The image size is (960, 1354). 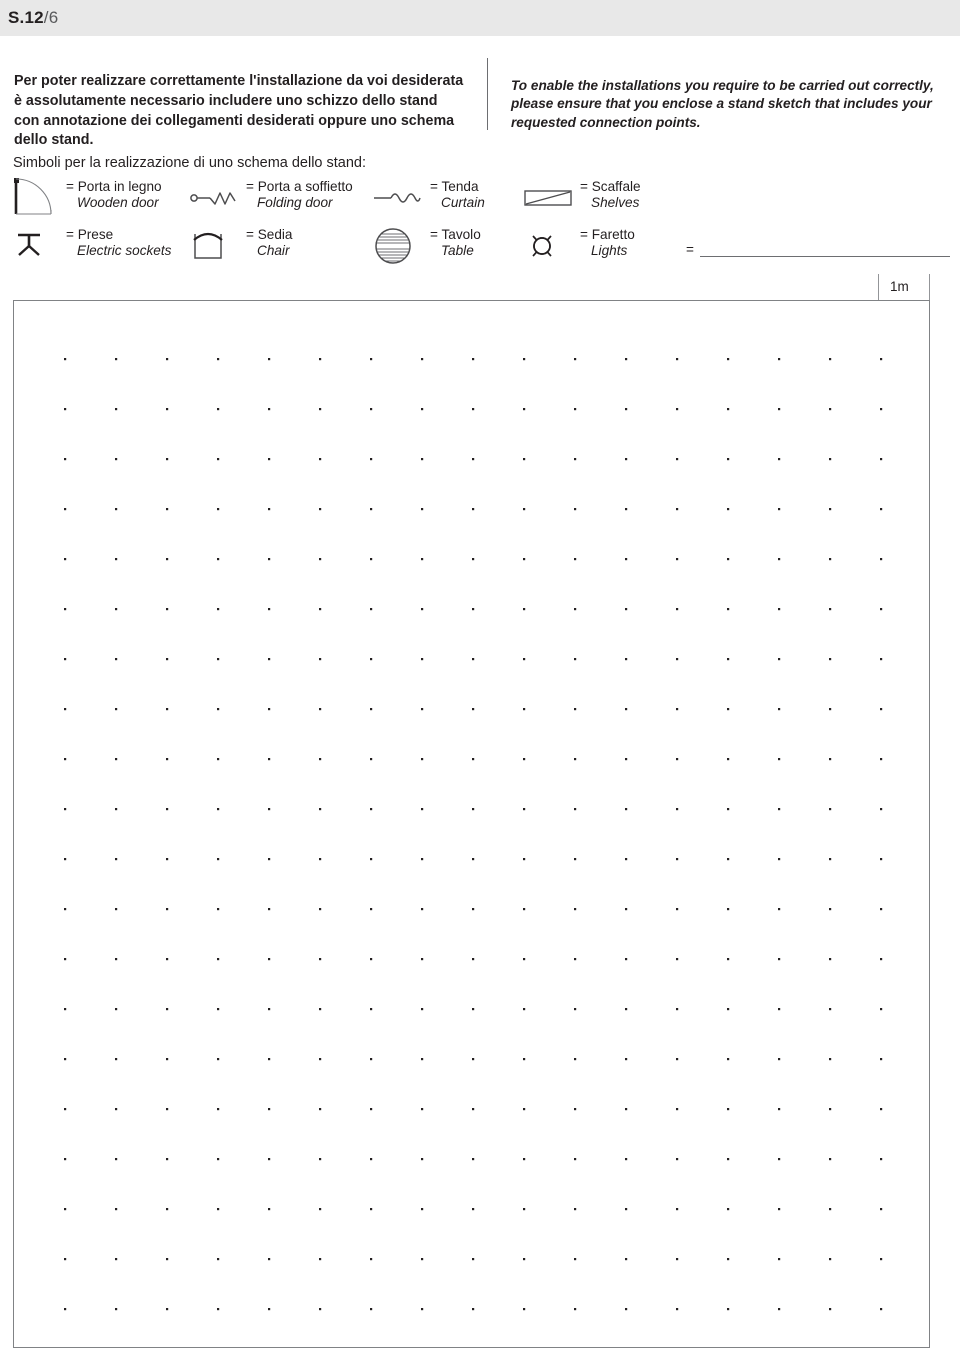 What do you see at coordinates (114, 186) in the screenshot?
I see `legend-label-it: = Porta in legno` at bounding box center [114, 186].